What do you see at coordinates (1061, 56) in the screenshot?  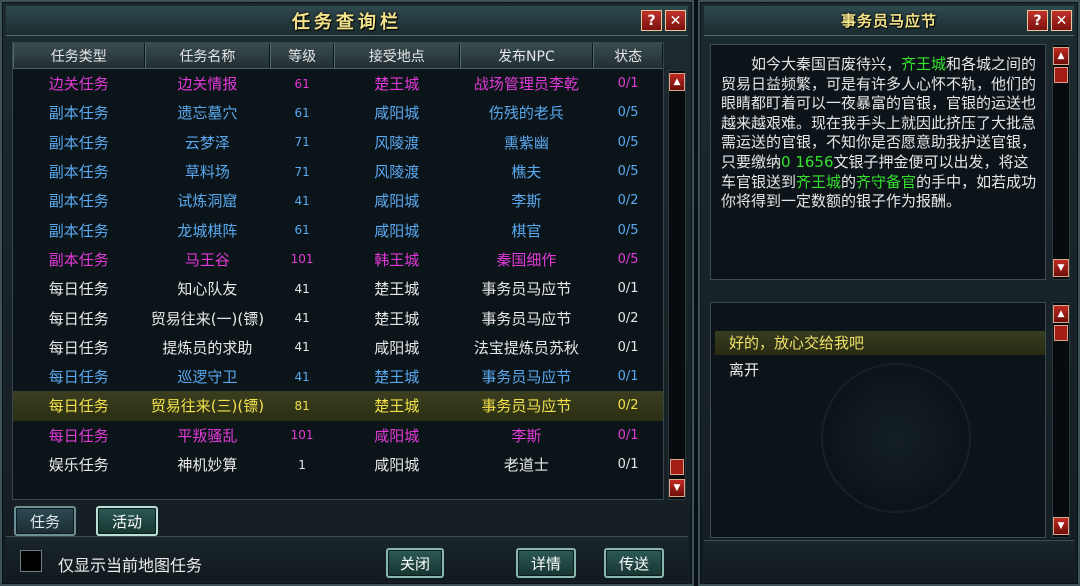 I see `dialog-scroll-up-arrow-icon: ▲` at bounding box center [1061, 56].